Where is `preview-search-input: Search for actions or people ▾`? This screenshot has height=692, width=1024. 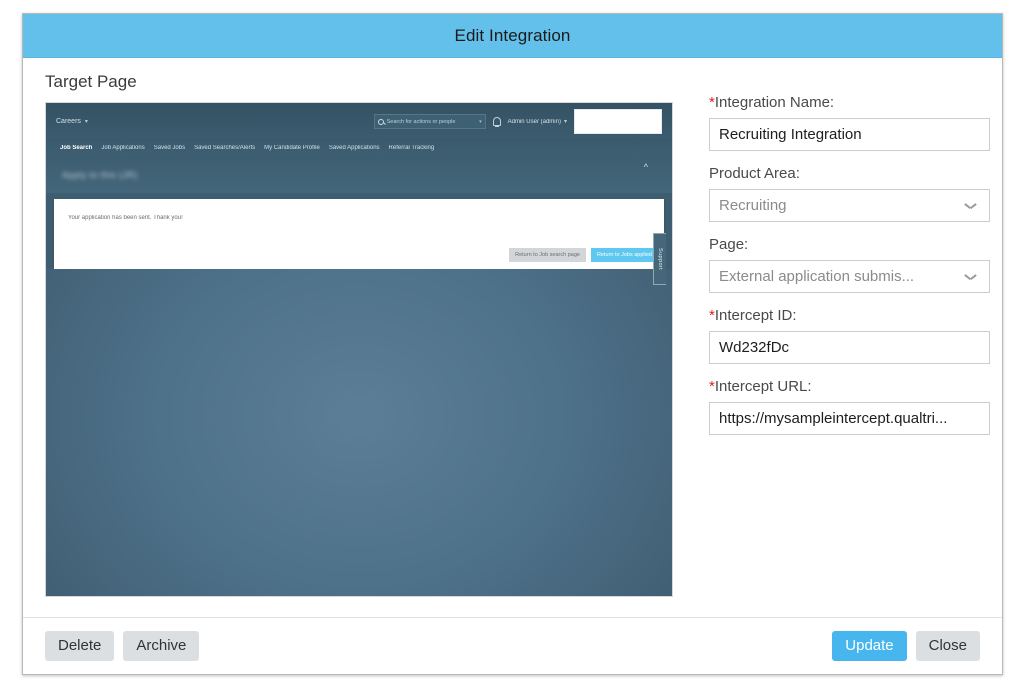 preview-search-input: Search for actions or people ▾ is located at coordinates (429, 121).